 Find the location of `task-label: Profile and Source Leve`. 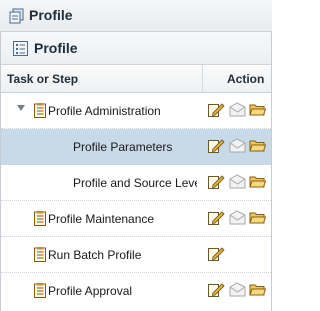

task-label: Profile and Source Leve is located at coordinates (135, 183).